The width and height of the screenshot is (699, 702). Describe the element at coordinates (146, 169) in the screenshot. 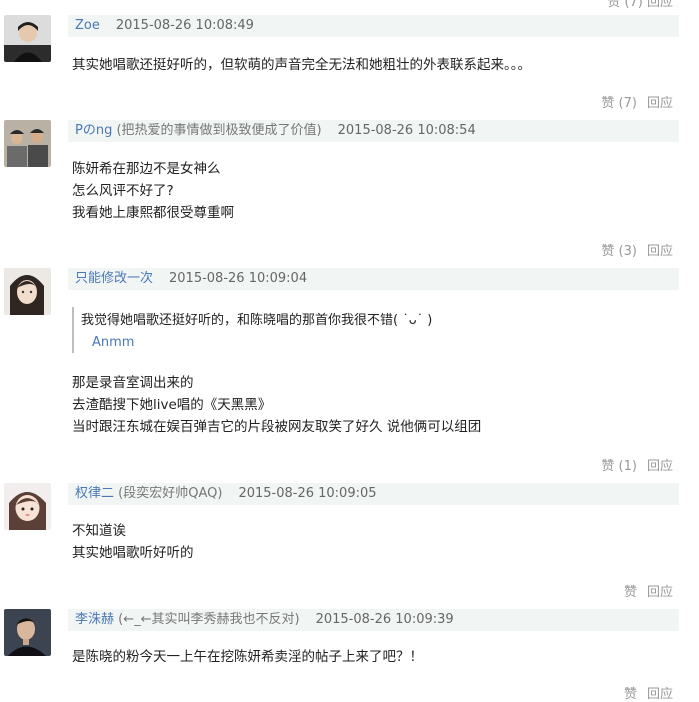

I see `comment-line: 陈妍希在那边不是女神么` at that location.